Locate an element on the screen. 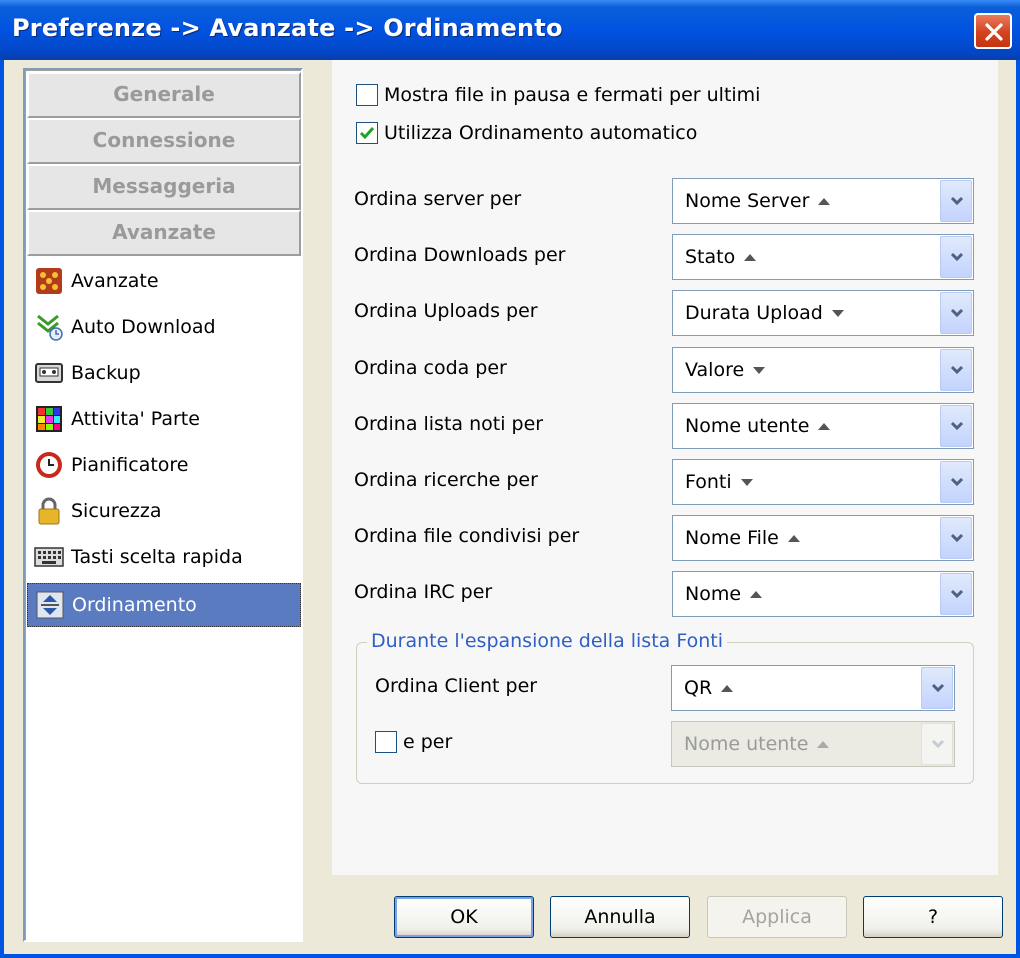 This screenshot has width=1020, height=958. sort-row-label: Ordina file condivisi per is located at coordinates (467, 536).